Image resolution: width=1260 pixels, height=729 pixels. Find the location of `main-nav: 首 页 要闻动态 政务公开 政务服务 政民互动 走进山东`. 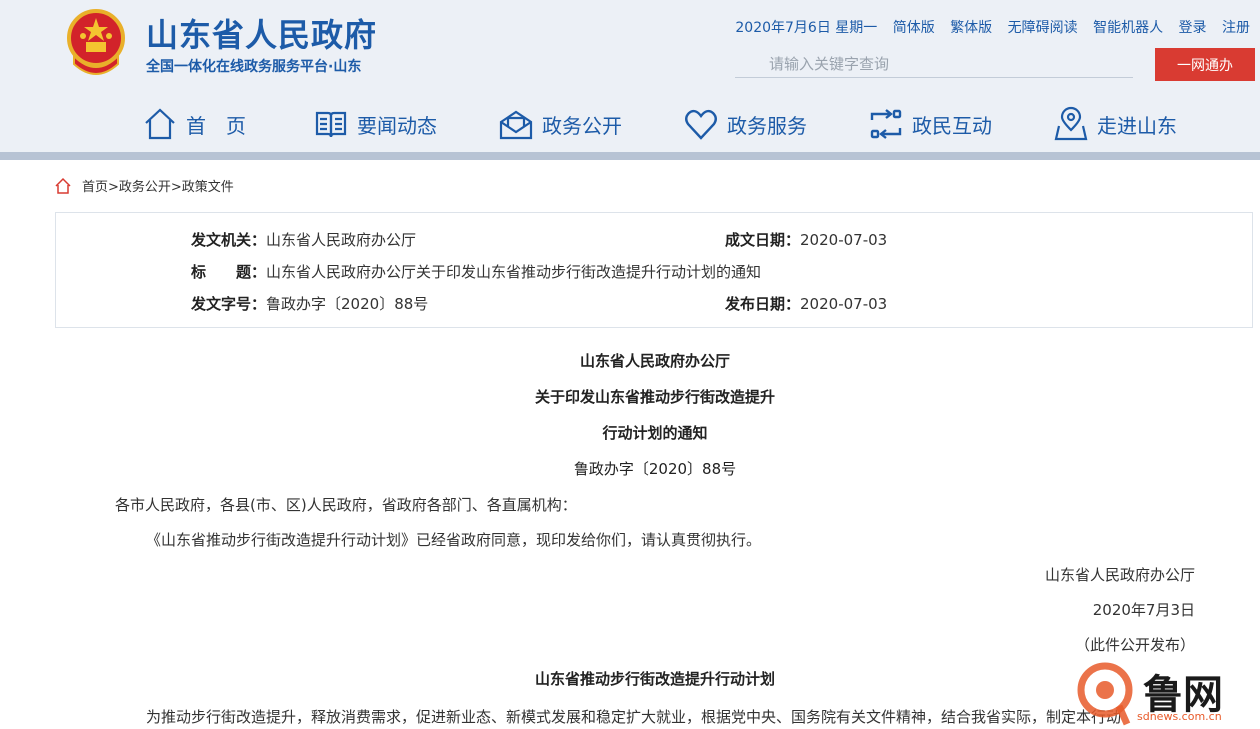

main-nav: 首 页 要闻动态 政务公开 政务服务 政民互动 走进山东 is located at coordinates (630, 125).